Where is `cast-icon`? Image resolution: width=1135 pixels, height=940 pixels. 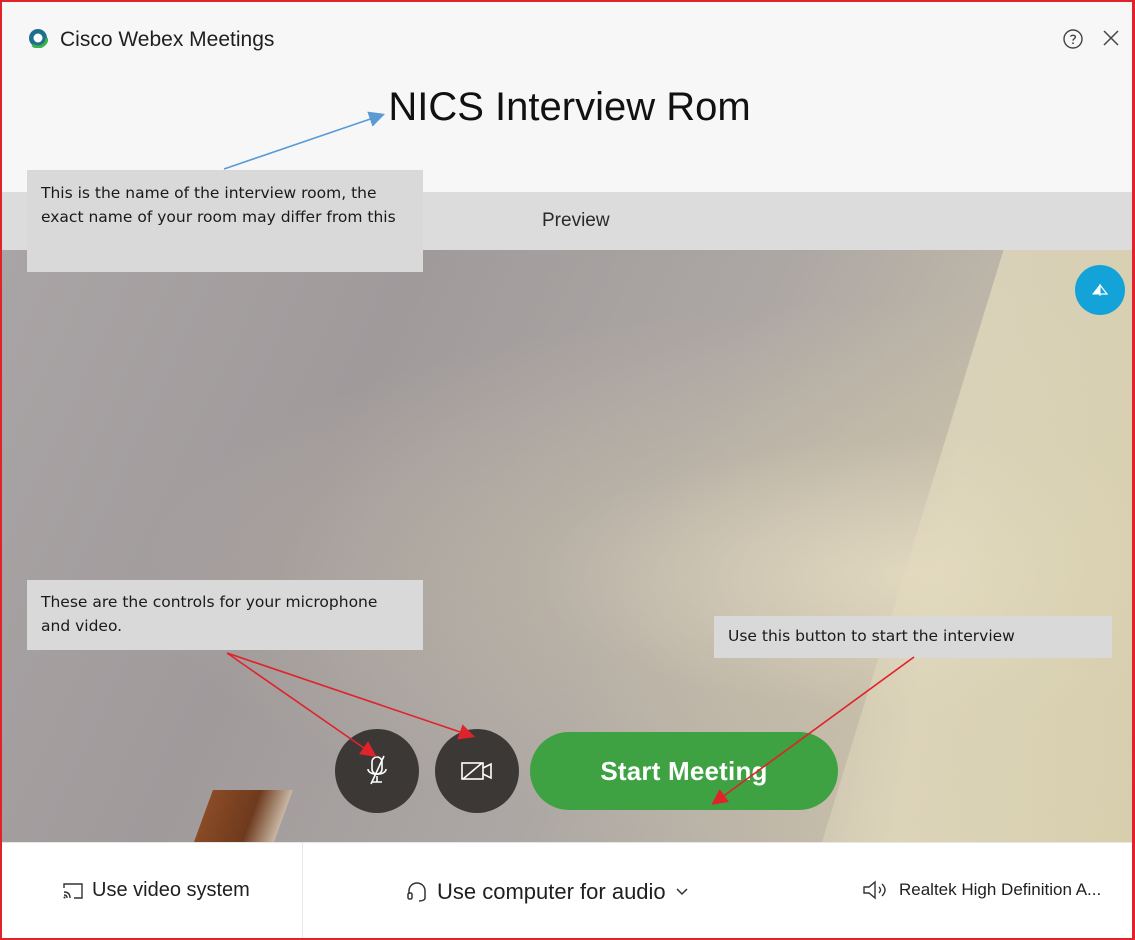 cast-icon is located at coordinates (73, 890).